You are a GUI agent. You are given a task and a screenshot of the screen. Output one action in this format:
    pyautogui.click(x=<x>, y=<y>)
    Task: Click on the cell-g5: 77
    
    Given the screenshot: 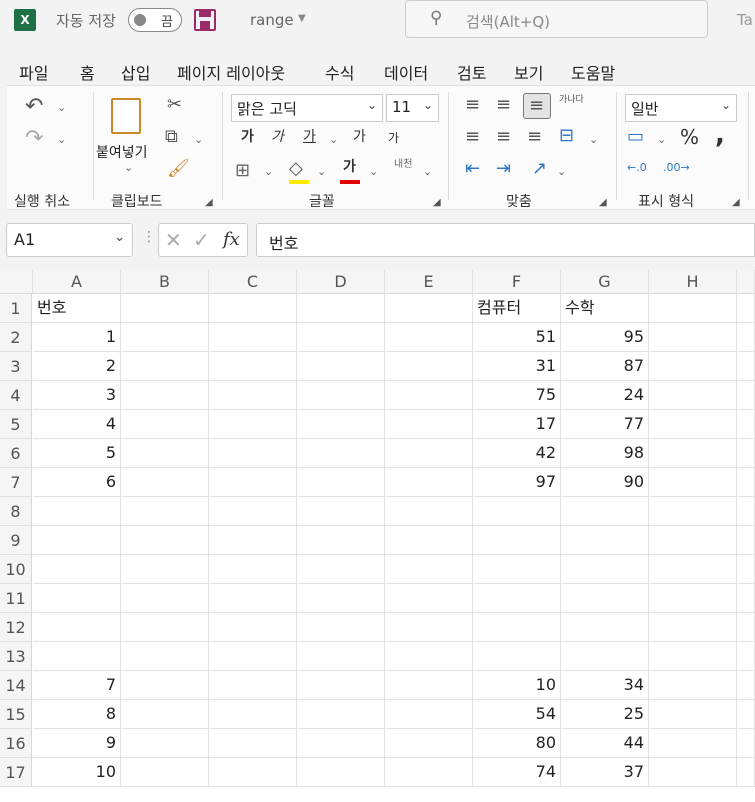 What is the action you would take?
    pyautogui.click(x=605, y=424)
    